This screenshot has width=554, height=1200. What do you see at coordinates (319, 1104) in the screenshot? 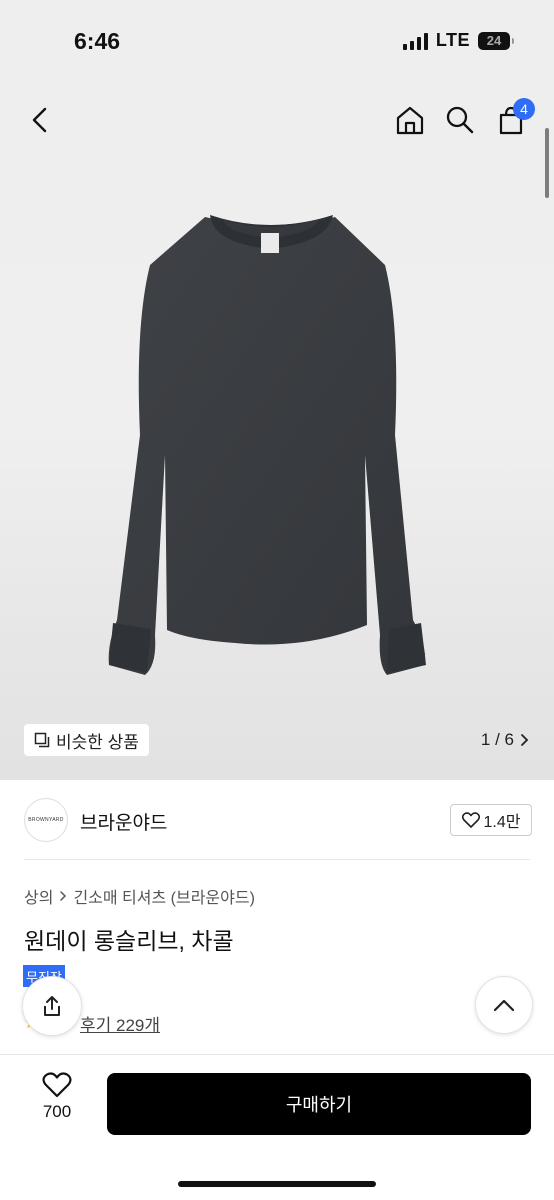
I see `buy-button: 구매하기` at bounding box center [319, 1104].